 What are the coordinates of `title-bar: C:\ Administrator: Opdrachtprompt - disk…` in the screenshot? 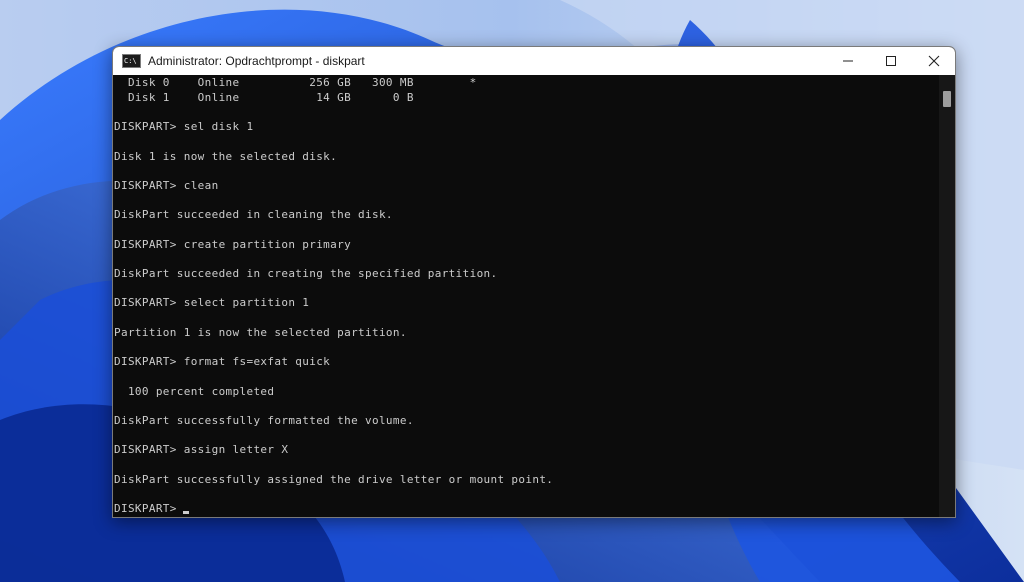 It's located at (534, 61).